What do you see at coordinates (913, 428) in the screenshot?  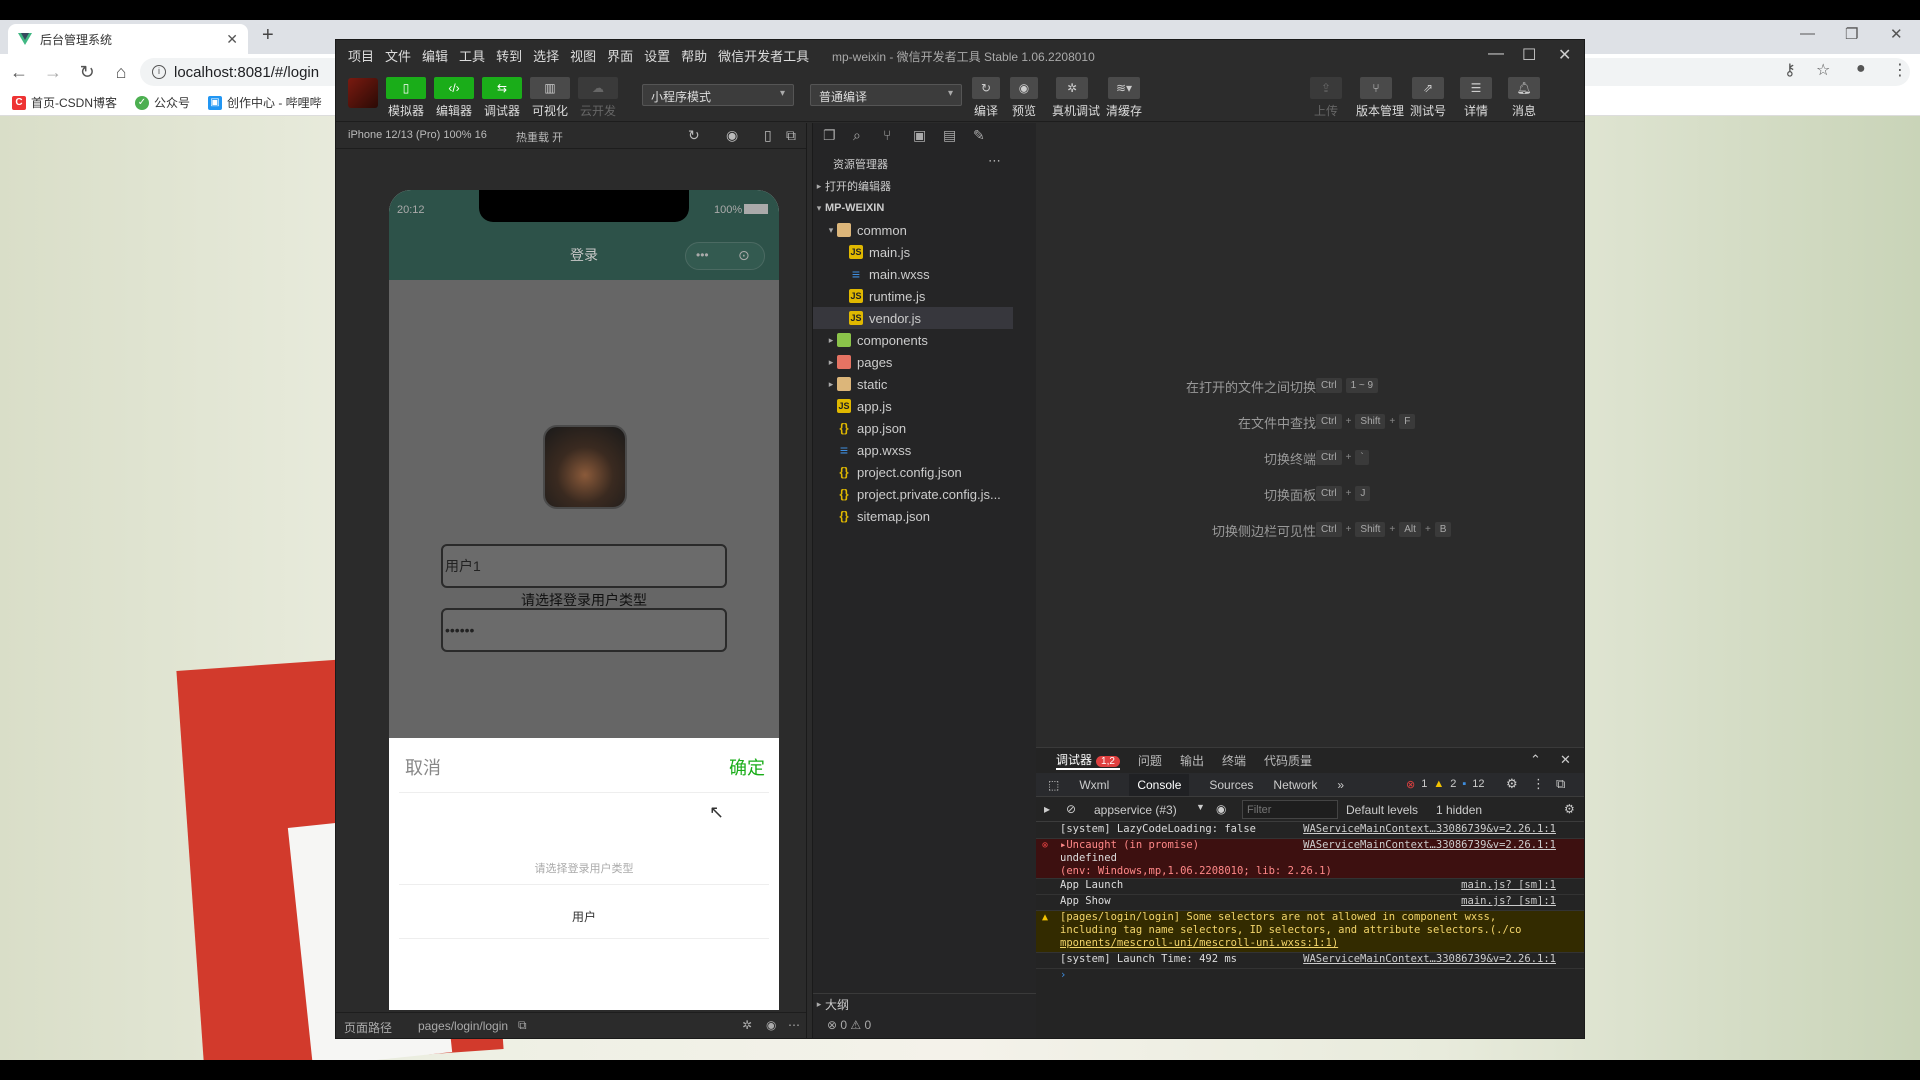 I see `tree-item-app-json: {} app.json` at bounding box center [913, 428].